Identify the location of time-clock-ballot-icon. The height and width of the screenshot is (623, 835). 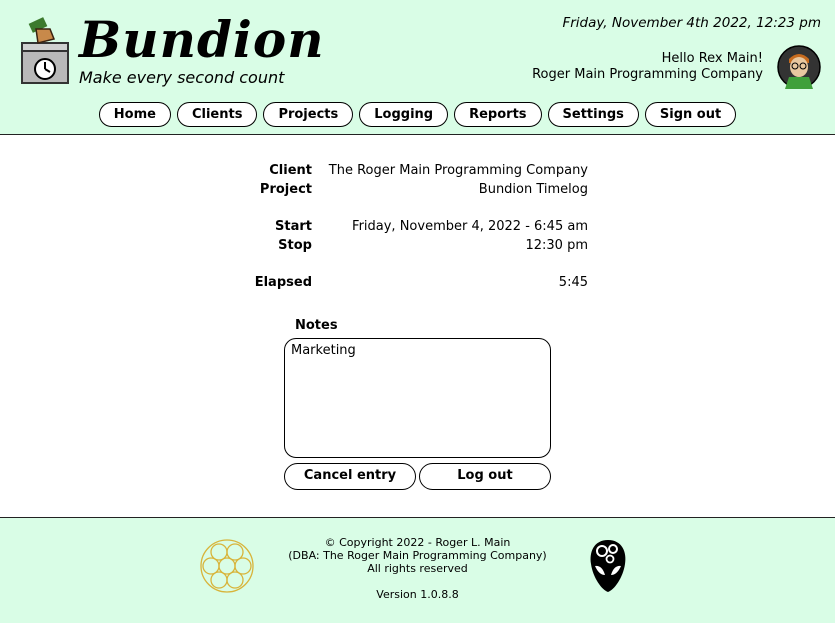
(45, 50).